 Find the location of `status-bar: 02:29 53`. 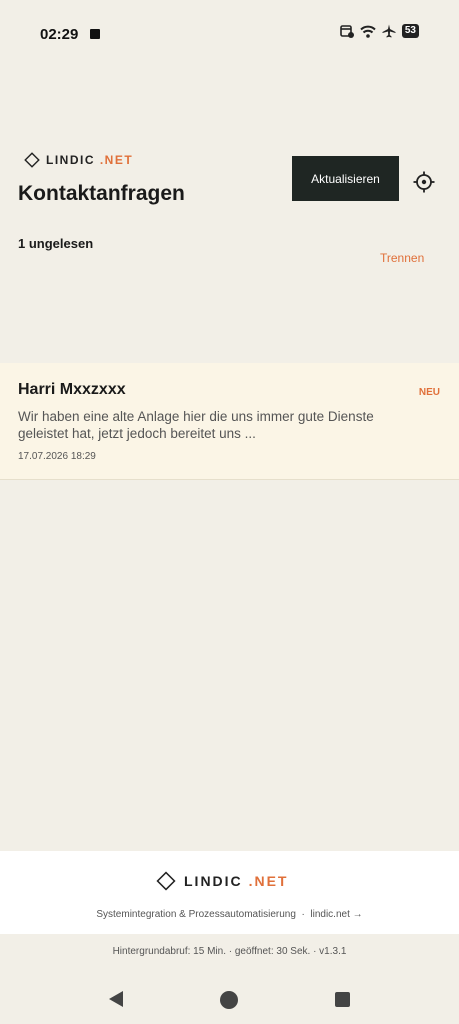

status-bar: 02:29 53 is located at coordinates (229, 30).